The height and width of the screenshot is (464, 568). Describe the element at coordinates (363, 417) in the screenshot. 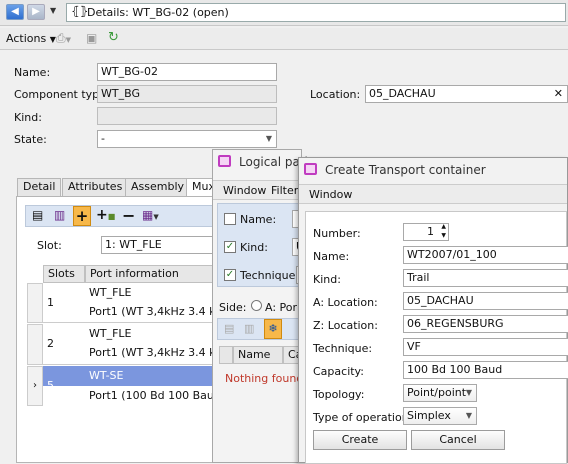

I see `operation-label: Type of operation:` at that location.